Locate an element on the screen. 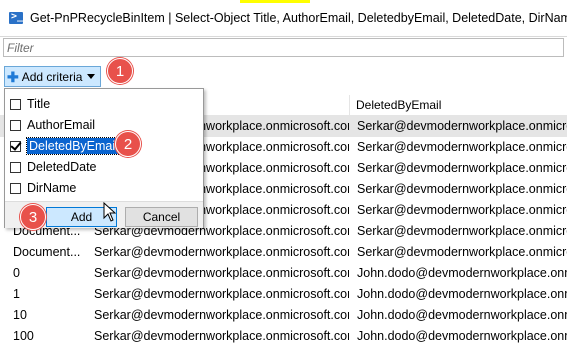 This screenshot has width=567, height=347. criteria-option-deleteddate: DeletedDate is located at coordinates (53, 167).